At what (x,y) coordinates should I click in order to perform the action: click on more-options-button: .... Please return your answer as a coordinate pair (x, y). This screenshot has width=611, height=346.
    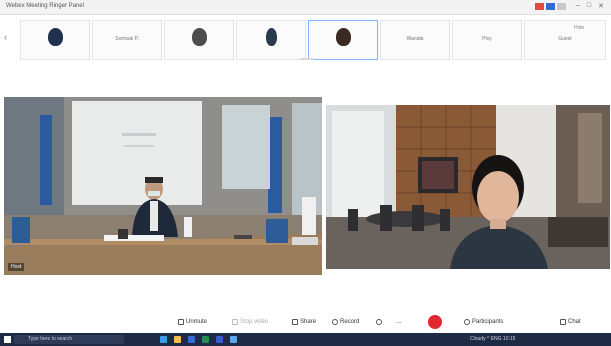
    Looking at the image, I should click on (398, 322).